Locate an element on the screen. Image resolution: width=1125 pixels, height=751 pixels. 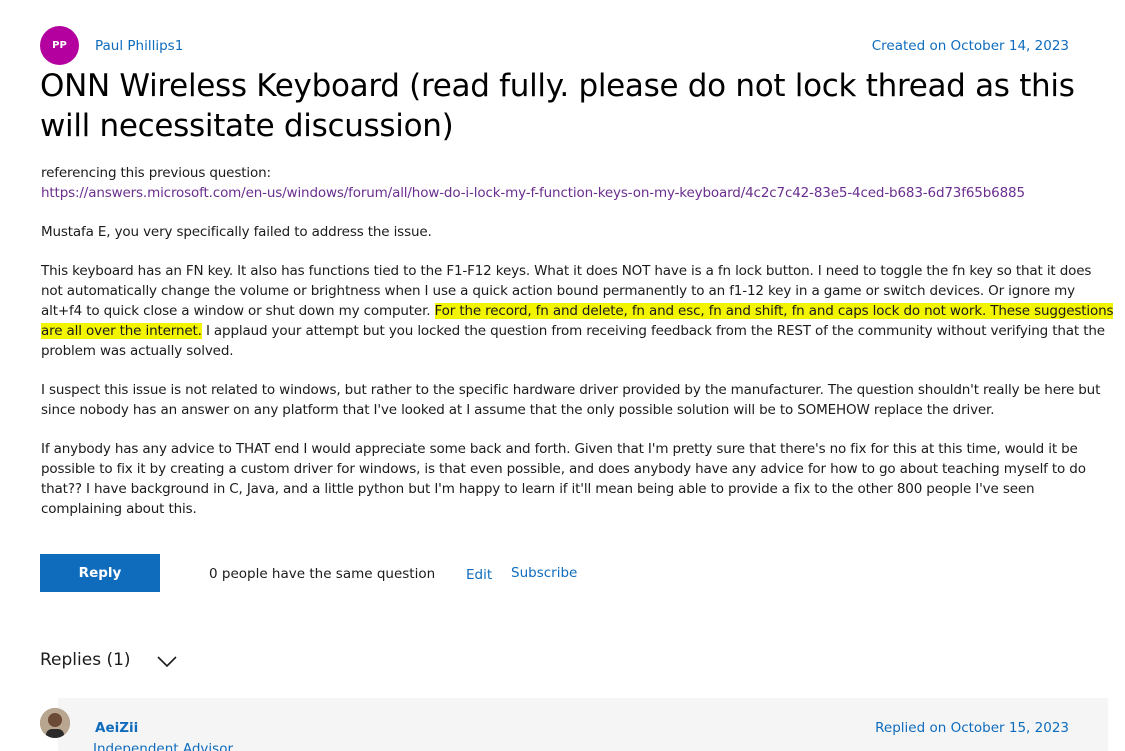
author-avatar: PP is located at coordinates (59, 45).